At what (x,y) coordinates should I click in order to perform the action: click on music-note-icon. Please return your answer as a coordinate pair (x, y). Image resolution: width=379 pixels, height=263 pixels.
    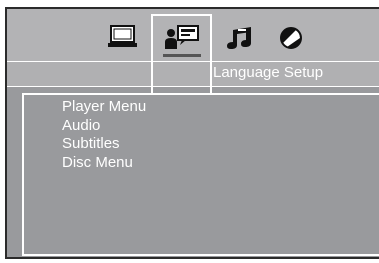
    Looking at the image, I should click on (239, 38).